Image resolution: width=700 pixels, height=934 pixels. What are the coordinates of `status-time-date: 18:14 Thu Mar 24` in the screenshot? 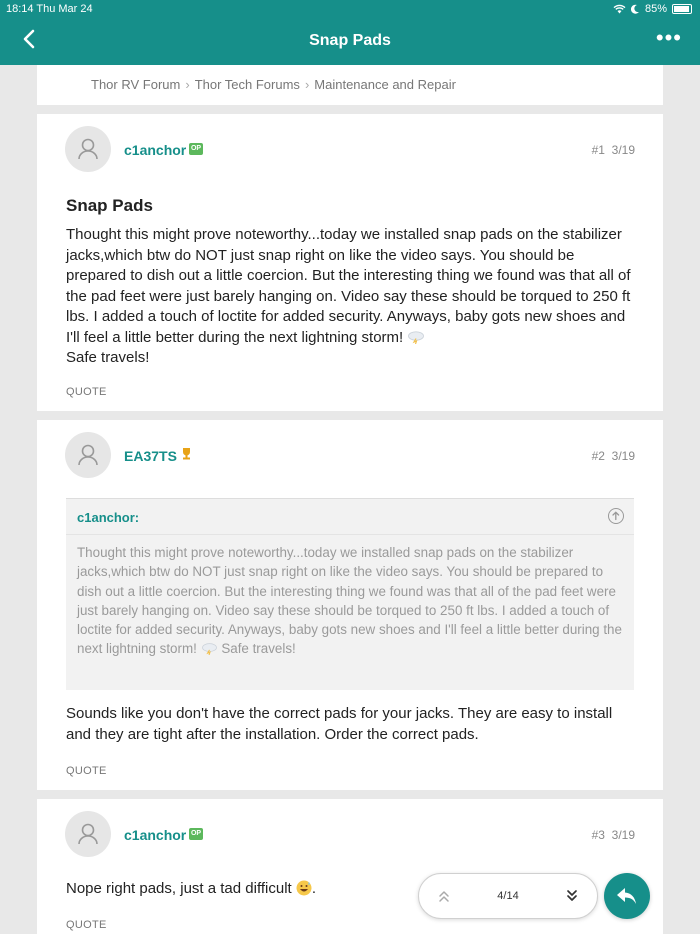 It's located at (49, 9).